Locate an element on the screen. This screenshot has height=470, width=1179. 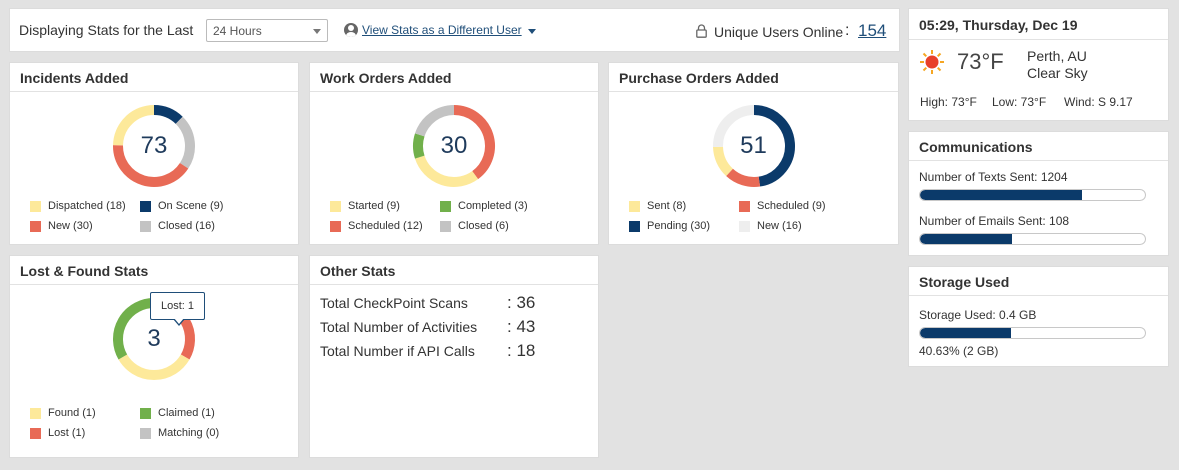
chevron-down-icon is located at coordinates (317, 31).